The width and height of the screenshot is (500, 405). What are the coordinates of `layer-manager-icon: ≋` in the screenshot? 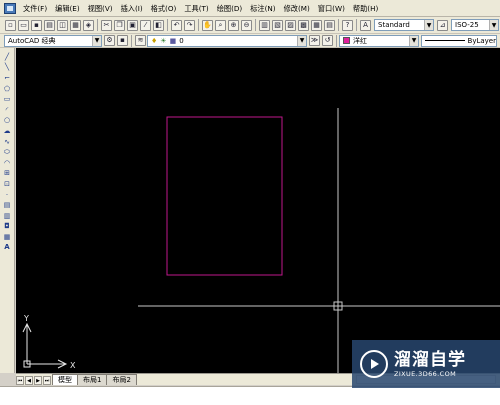 It's located at (140, 40).